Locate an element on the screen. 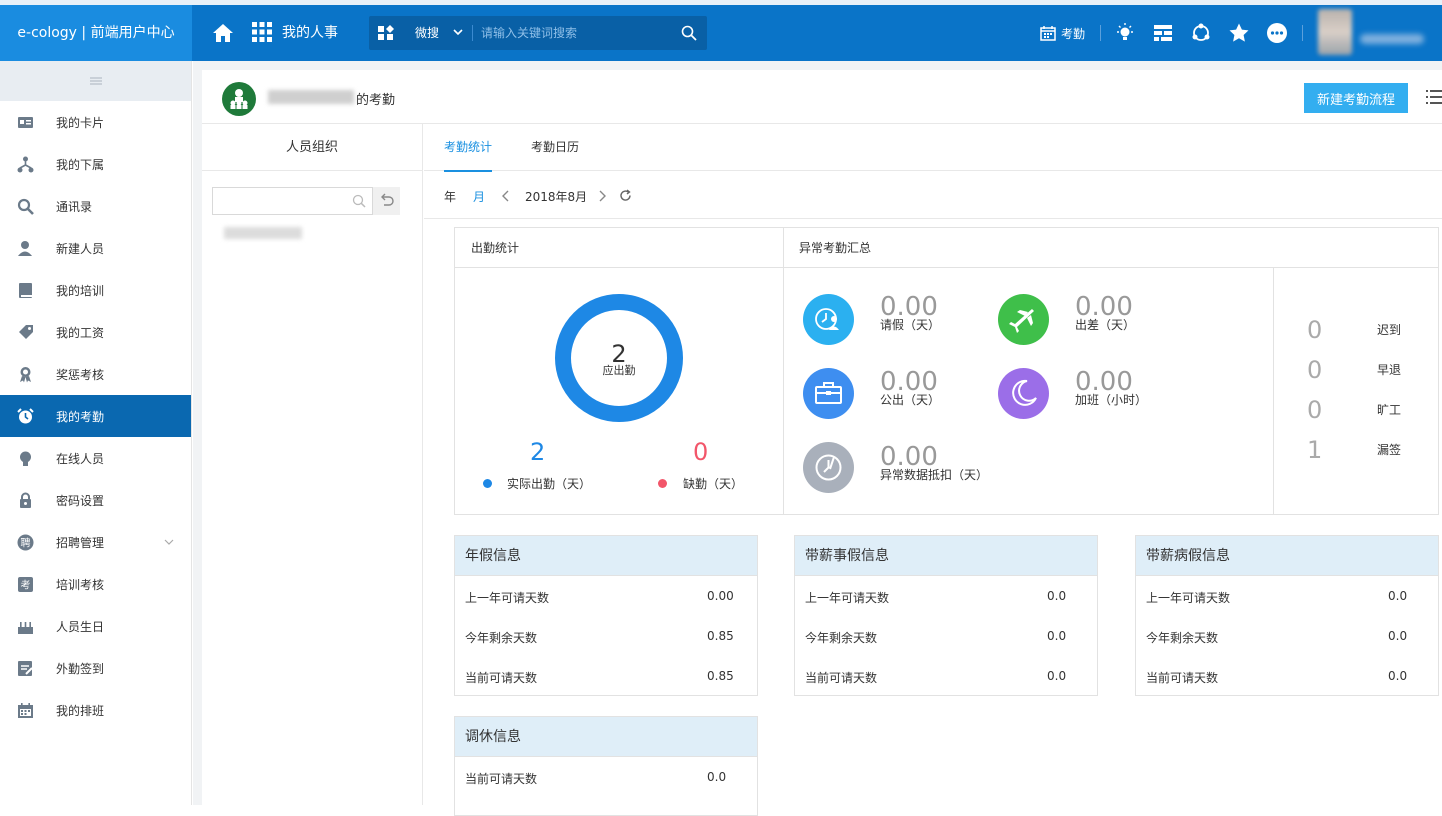 Image resolution: width=1442 pixels, height=816 pixels. missed-sign-count: 1 is located at coordinates (1315, 450).